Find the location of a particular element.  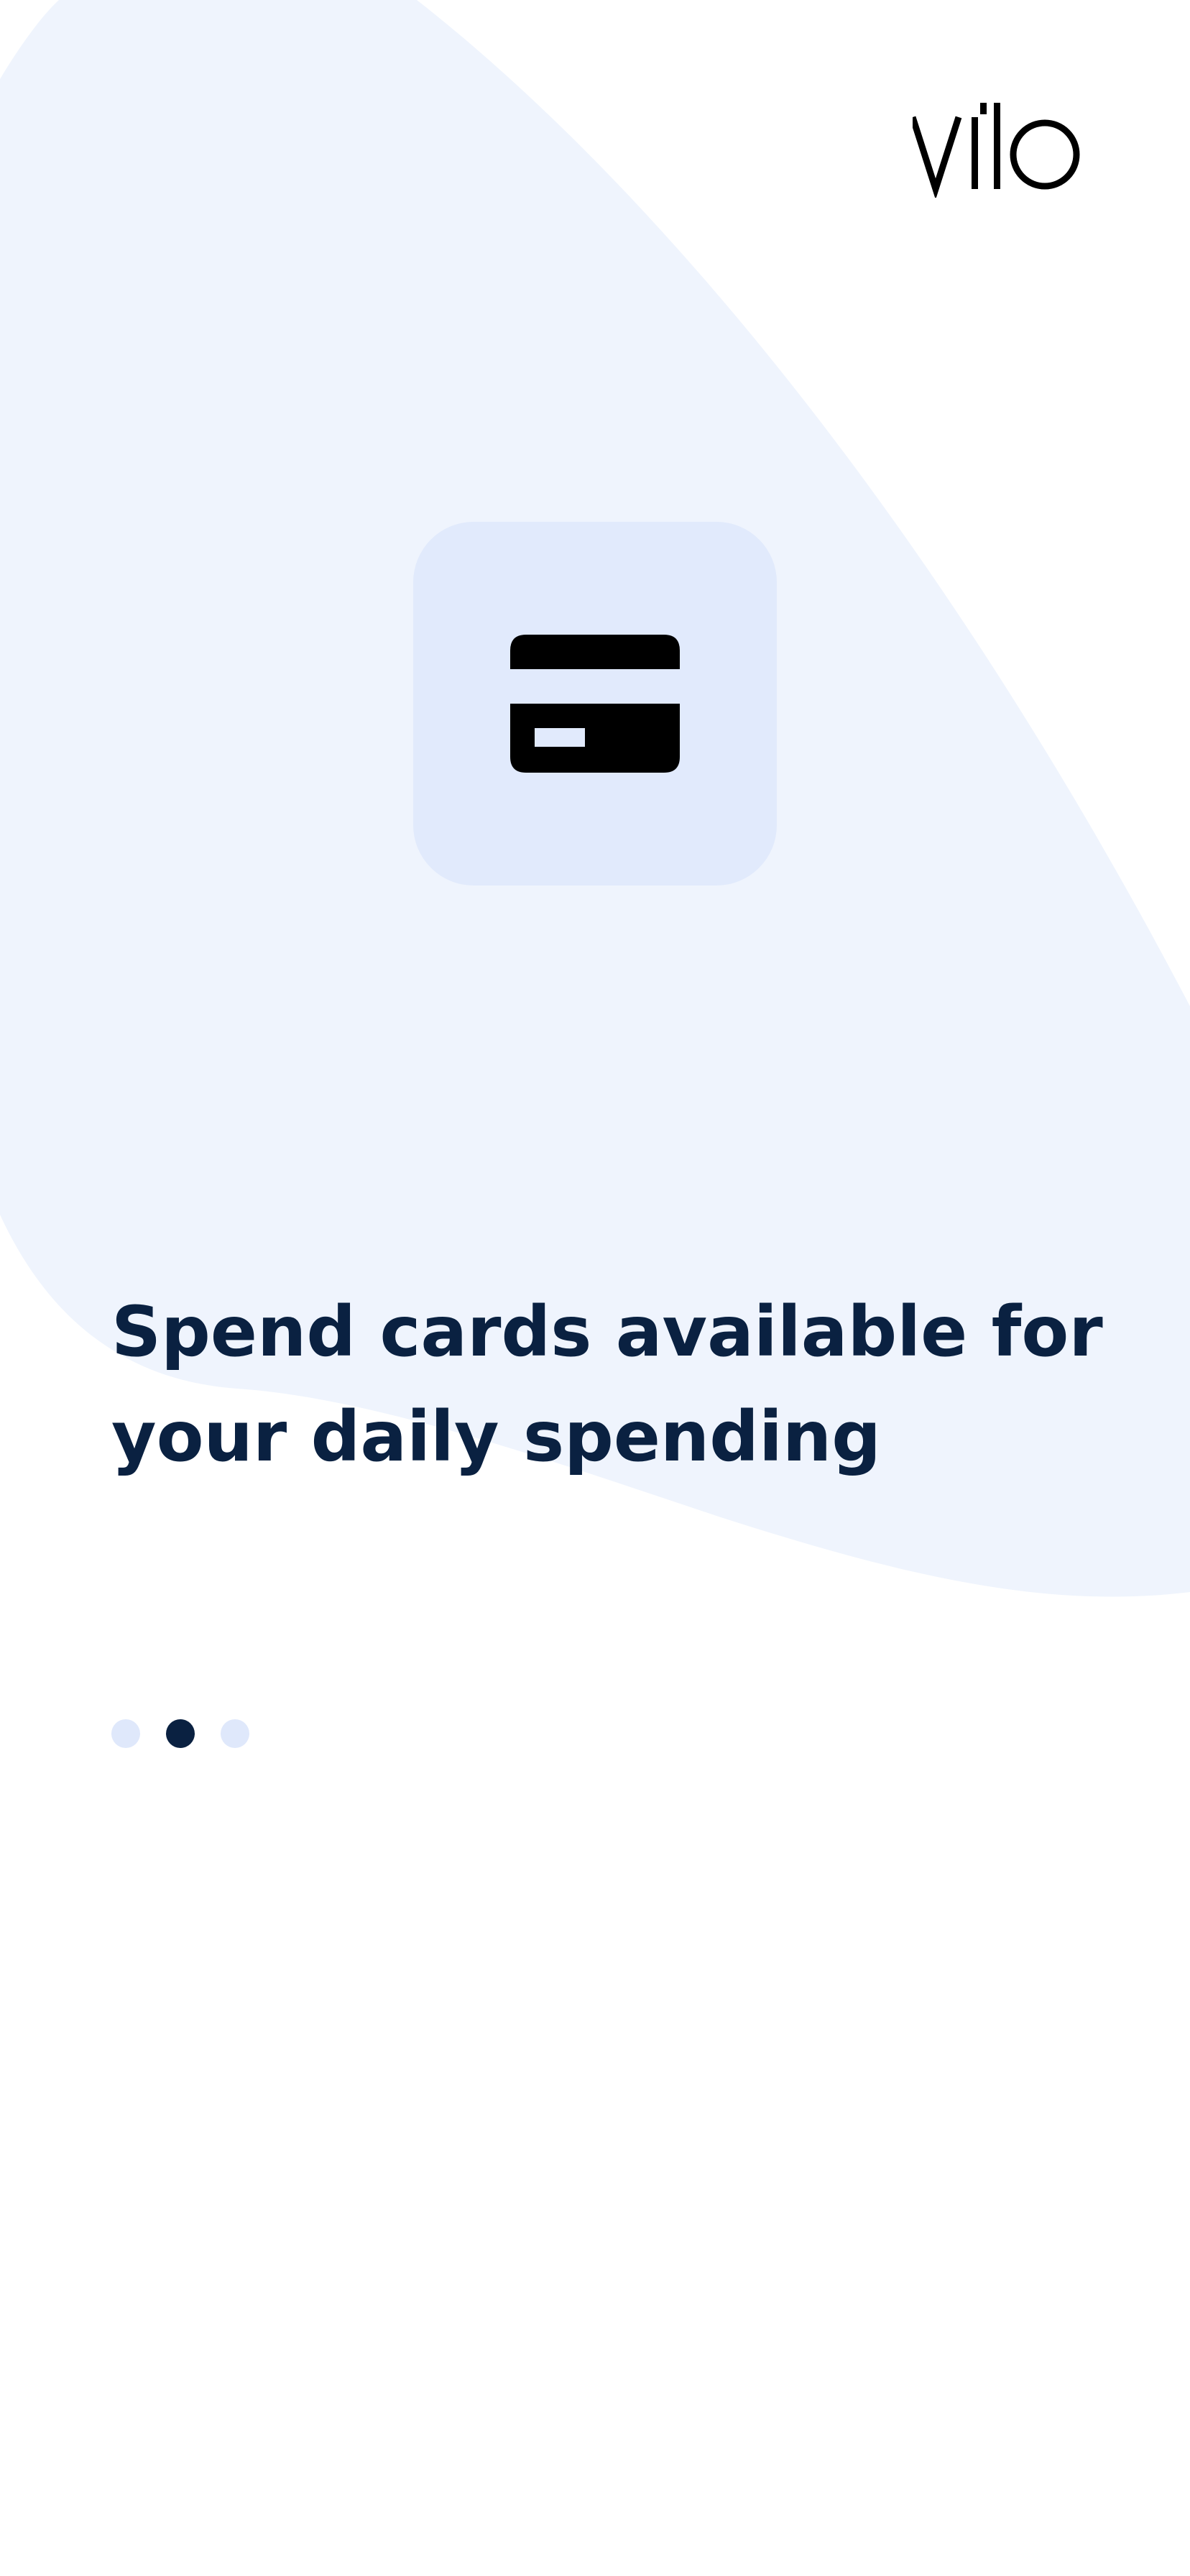

credit-card-icon is located at coordinates (595, 704).